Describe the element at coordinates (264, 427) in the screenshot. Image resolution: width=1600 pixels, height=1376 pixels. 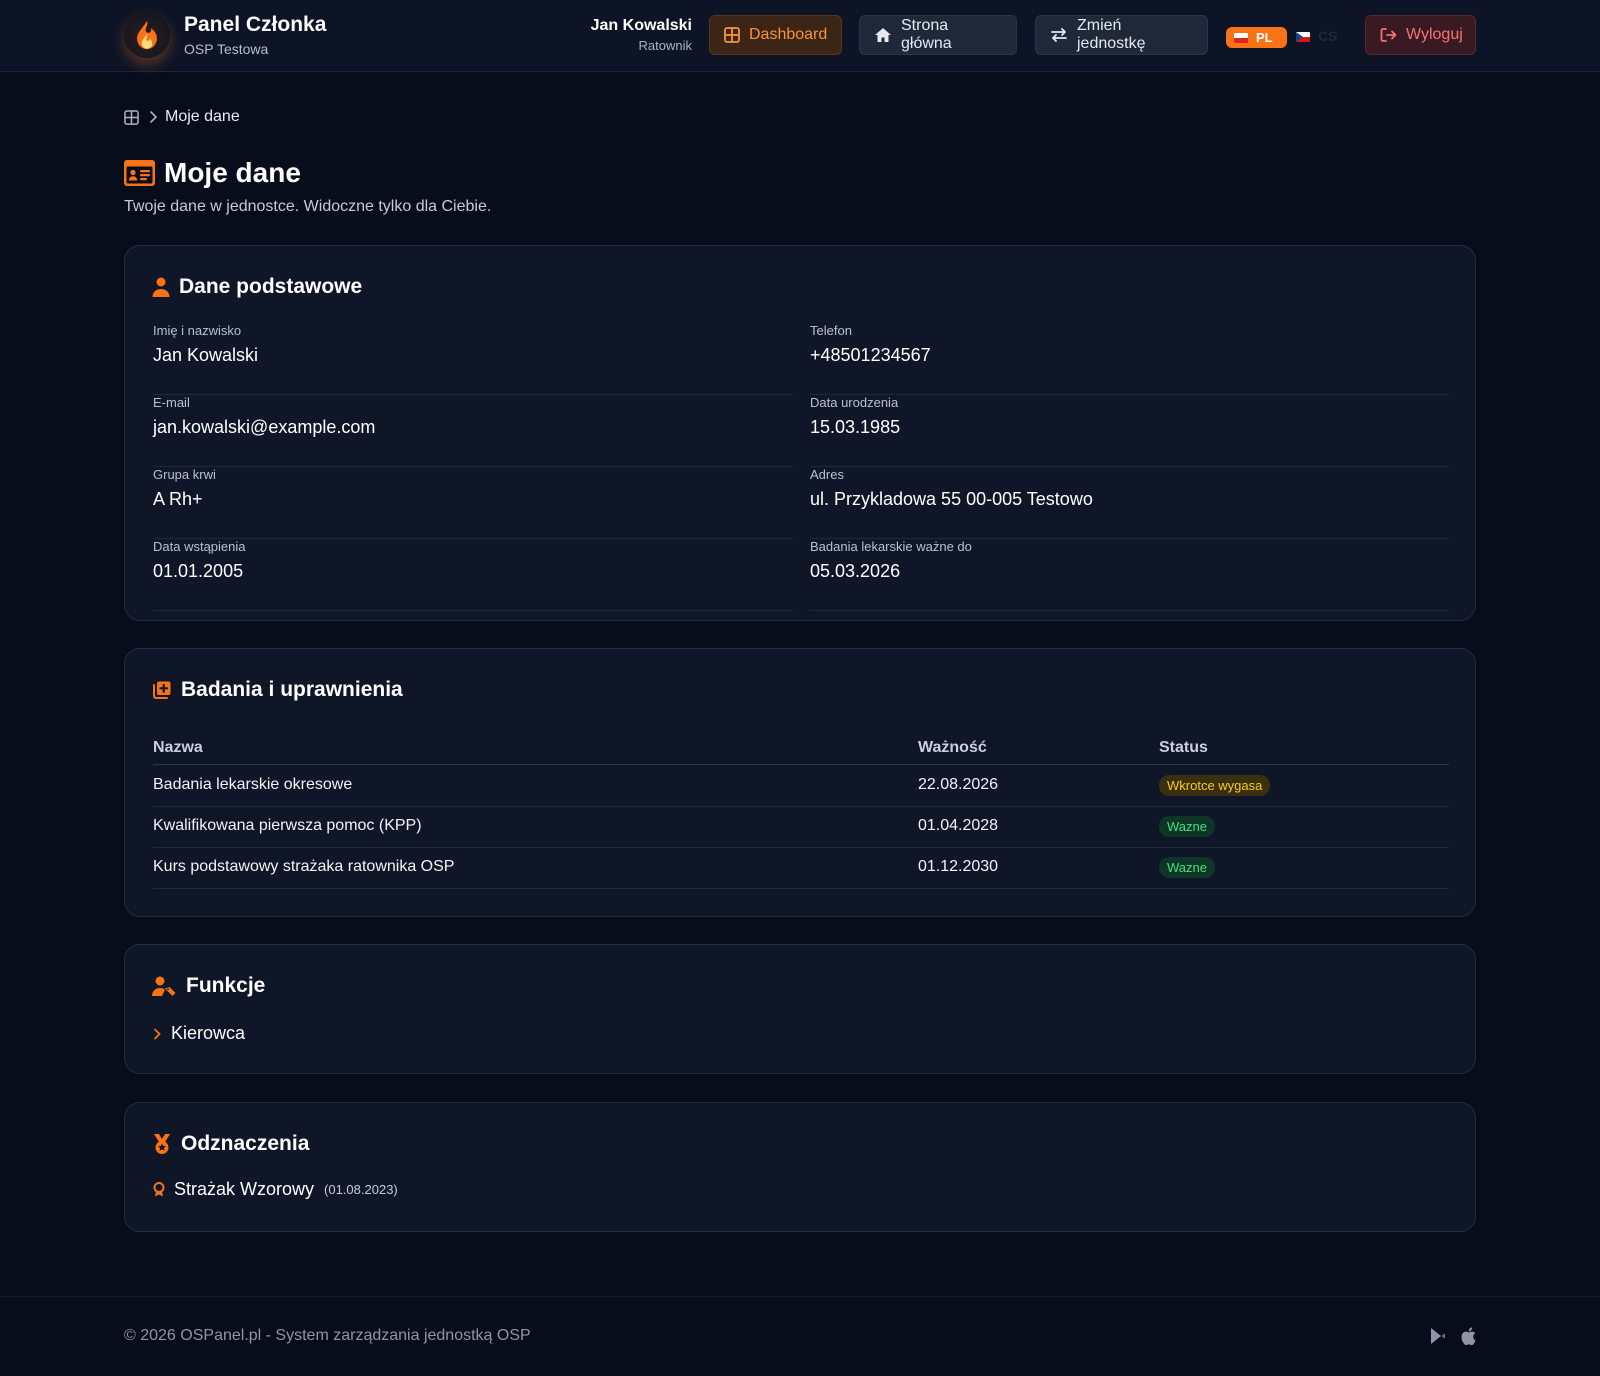
I see `field-value: jan.kowalski@example.com` at that location.